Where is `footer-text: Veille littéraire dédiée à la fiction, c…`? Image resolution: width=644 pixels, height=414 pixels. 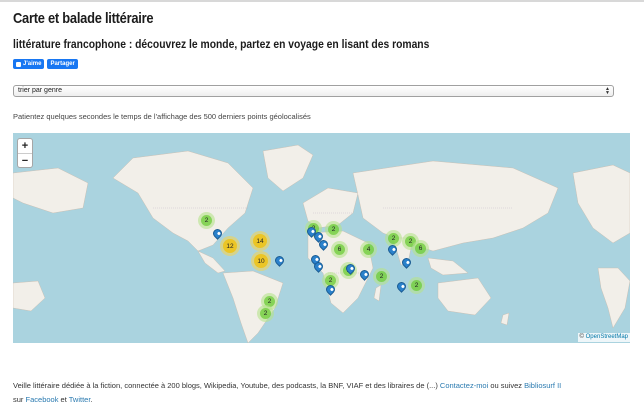 footer-text: Veille littéraire dédiée à la fiction, c… is located at coordinates (287, 392).